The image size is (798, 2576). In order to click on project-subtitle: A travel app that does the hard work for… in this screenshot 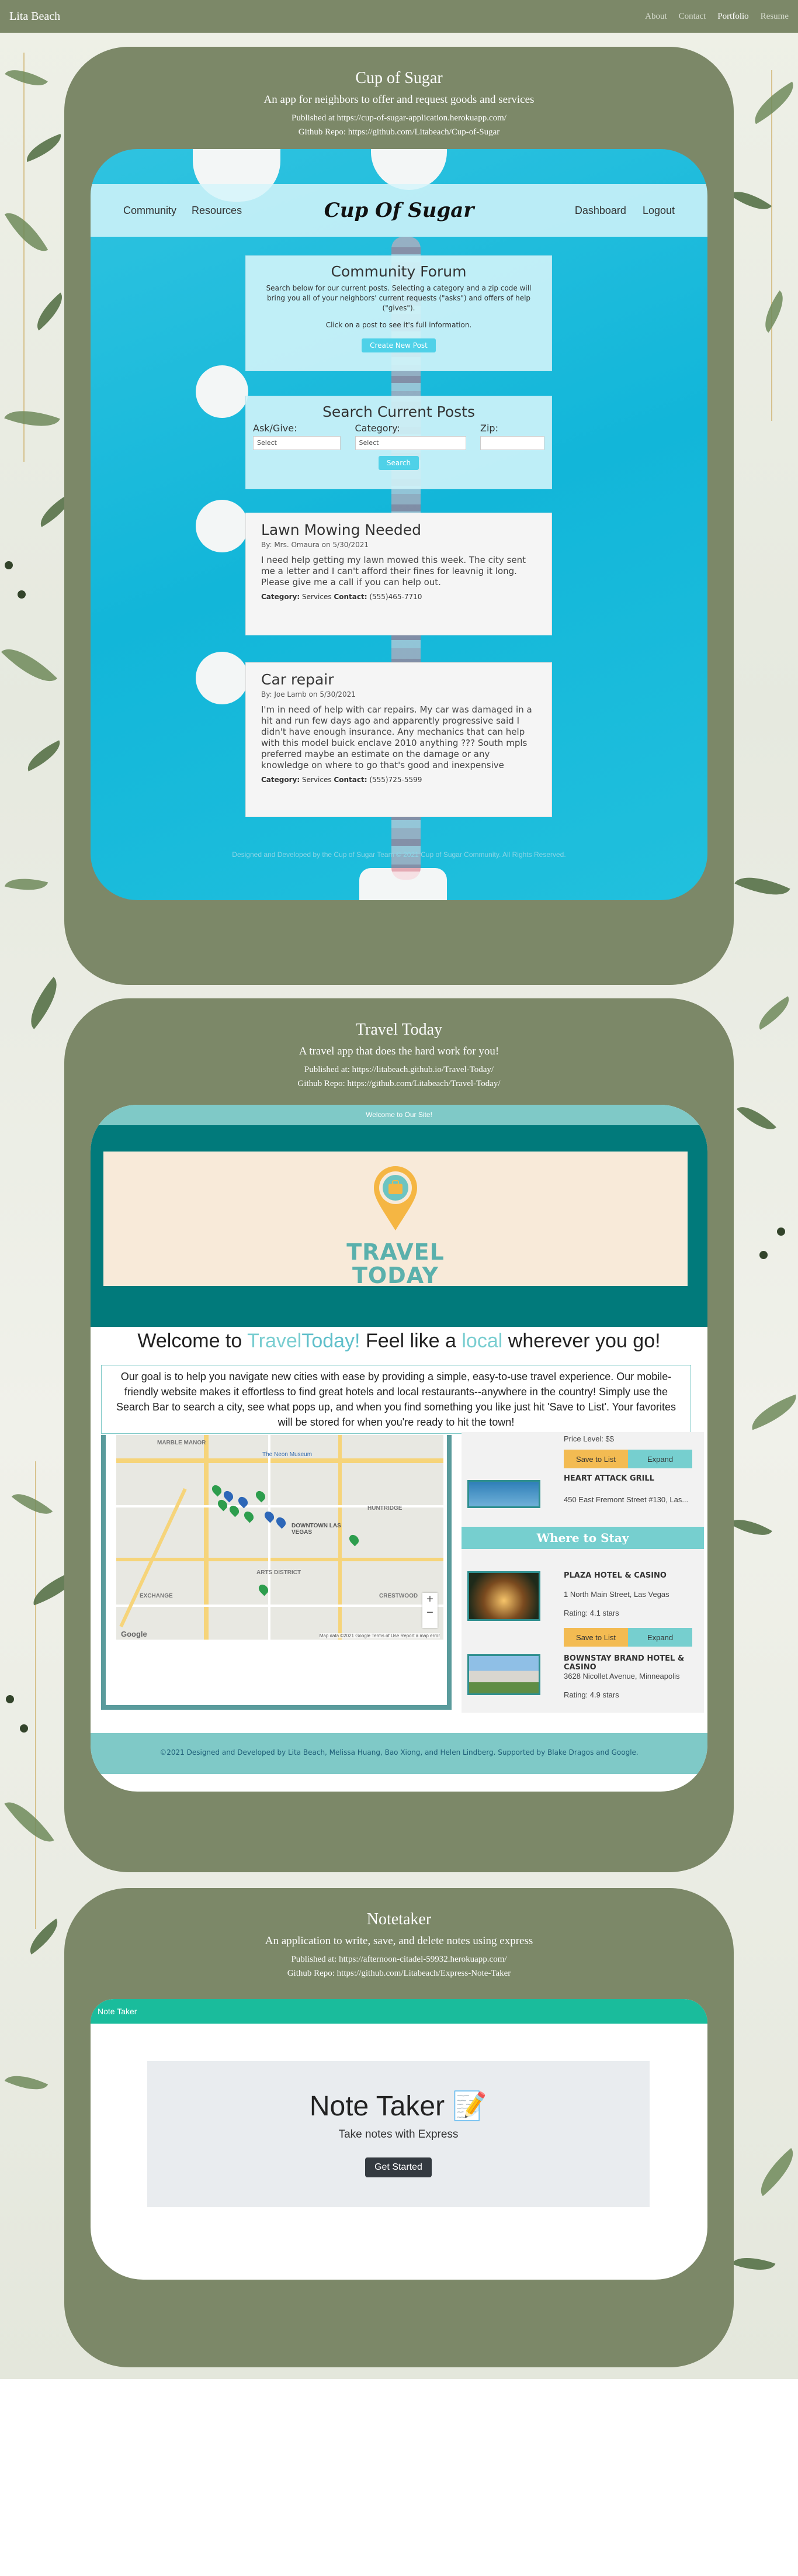, I will do `click(399, 1051)`.